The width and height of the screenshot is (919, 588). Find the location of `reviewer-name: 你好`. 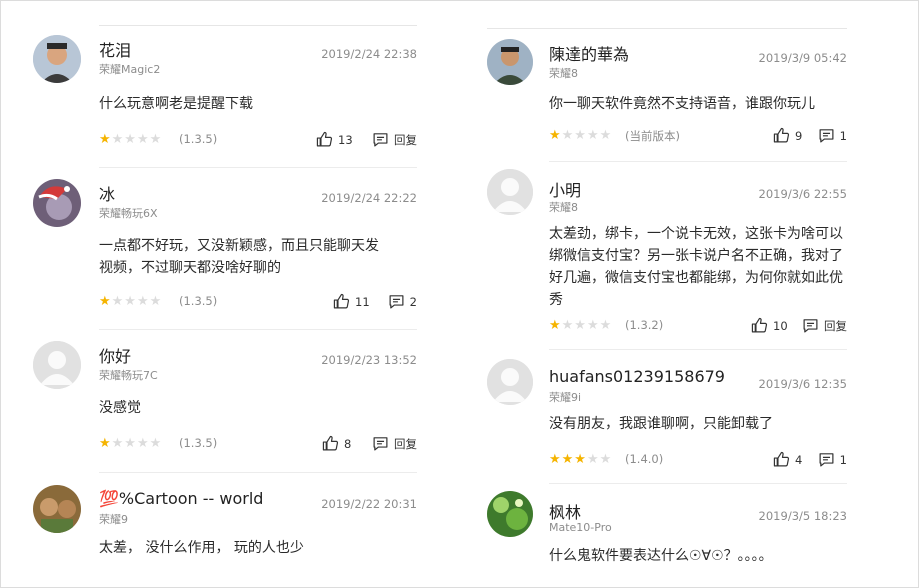

reviewer-name: 你好 is located at coordinates (115, 355).